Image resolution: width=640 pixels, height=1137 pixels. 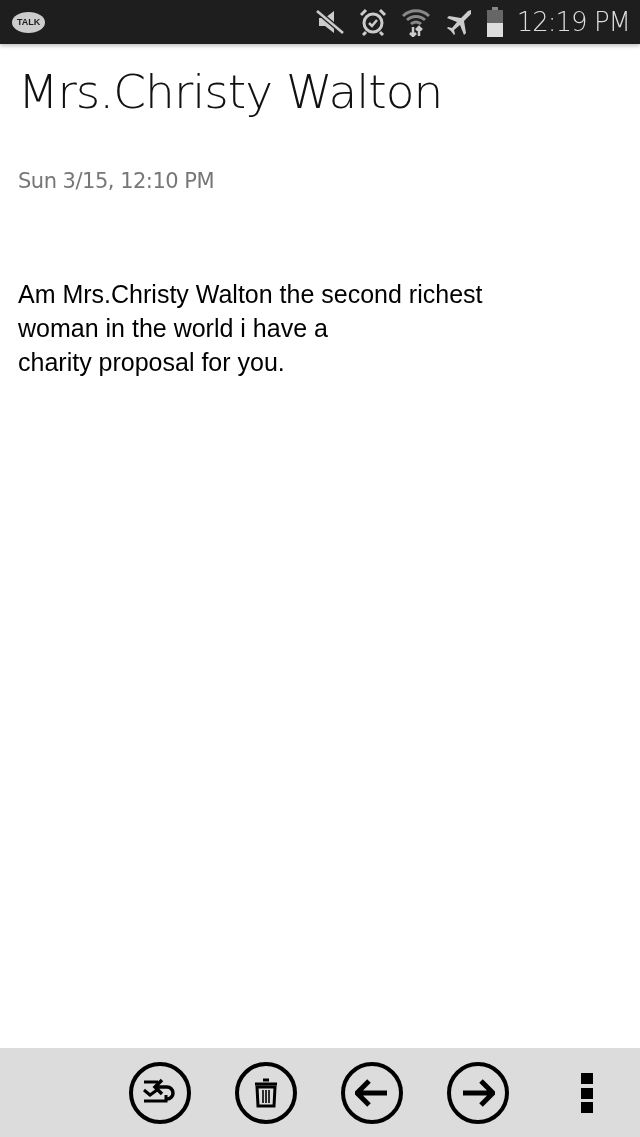 What do you see at coordinates (173, 328) in the screenshot?
I see `message-line: woman in the world i have a` at bounding box center [173, 328].